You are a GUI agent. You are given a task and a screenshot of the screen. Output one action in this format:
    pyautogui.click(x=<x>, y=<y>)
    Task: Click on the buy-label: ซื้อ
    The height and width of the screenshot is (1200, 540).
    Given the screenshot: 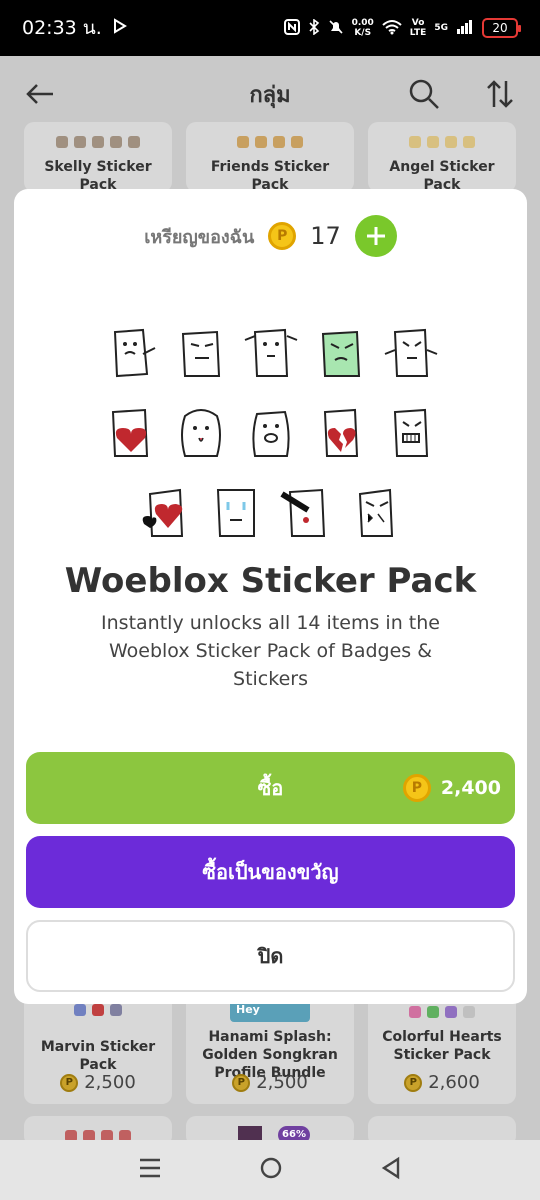 What is the action you would take?
    pyautogui.click(x=270, y=788)
    